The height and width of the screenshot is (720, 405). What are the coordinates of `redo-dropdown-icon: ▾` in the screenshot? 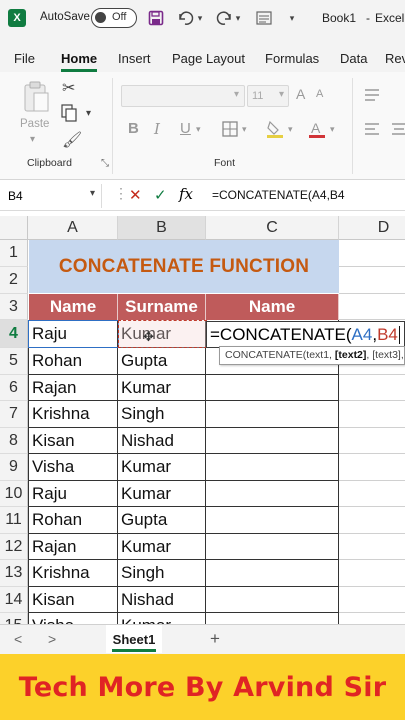 It's located at (238, 18).